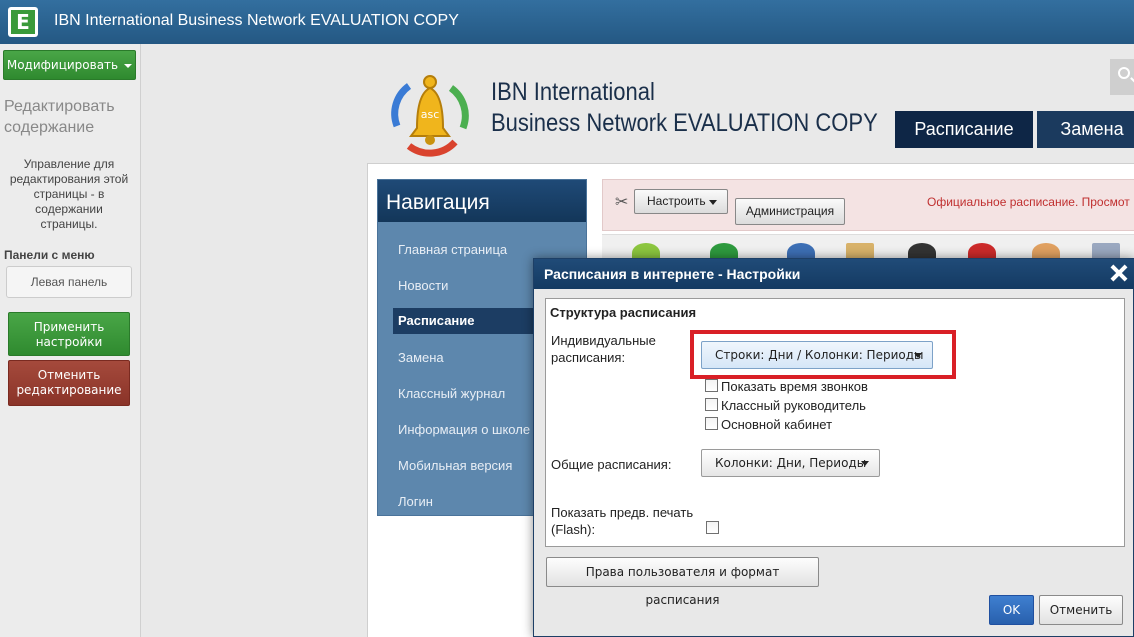 This screenshot has width=1134, height=637. Describe the element at coordinates (711, 385) in the screenshot. I see `show-bell-times-checkbox` at that location.